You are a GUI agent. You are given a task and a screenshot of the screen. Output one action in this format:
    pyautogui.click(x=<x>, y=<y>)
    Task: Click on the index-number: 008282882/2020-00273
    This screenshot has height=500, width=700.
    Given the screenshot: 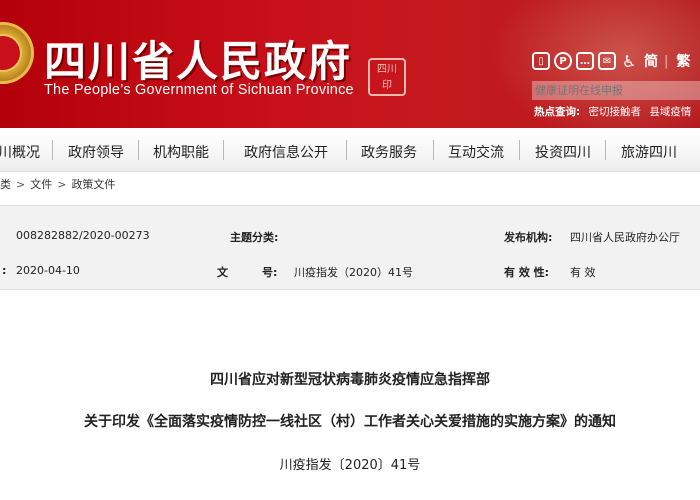 What is the action you would take?
    pyautogui.click(x=83, y=235)
    